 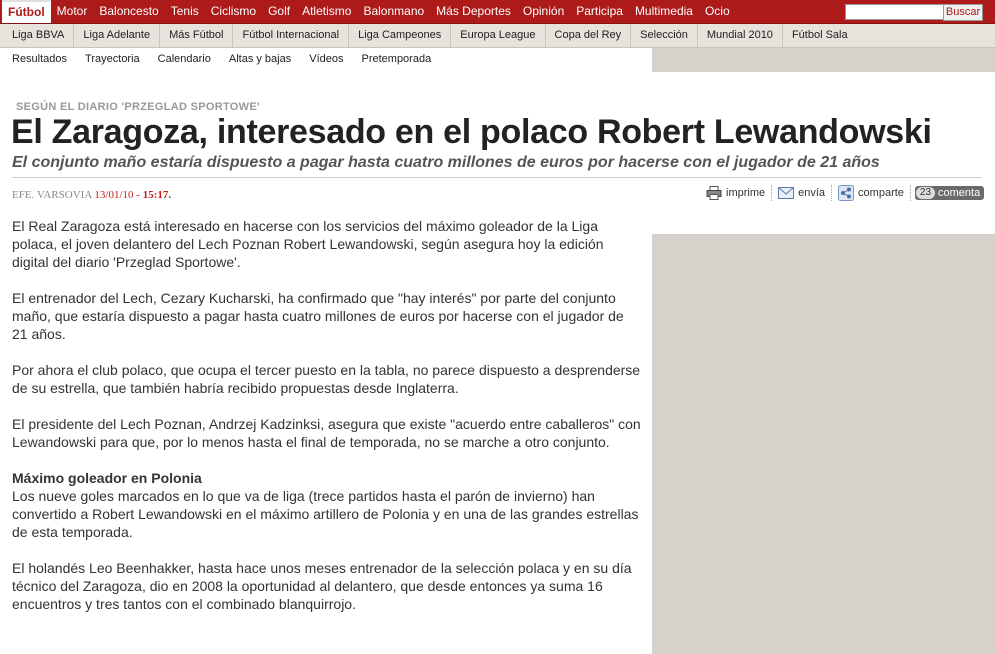 I want to click on sub-nav-item-liga-bbva: Liga BBVA, so click(x=39, y=35).